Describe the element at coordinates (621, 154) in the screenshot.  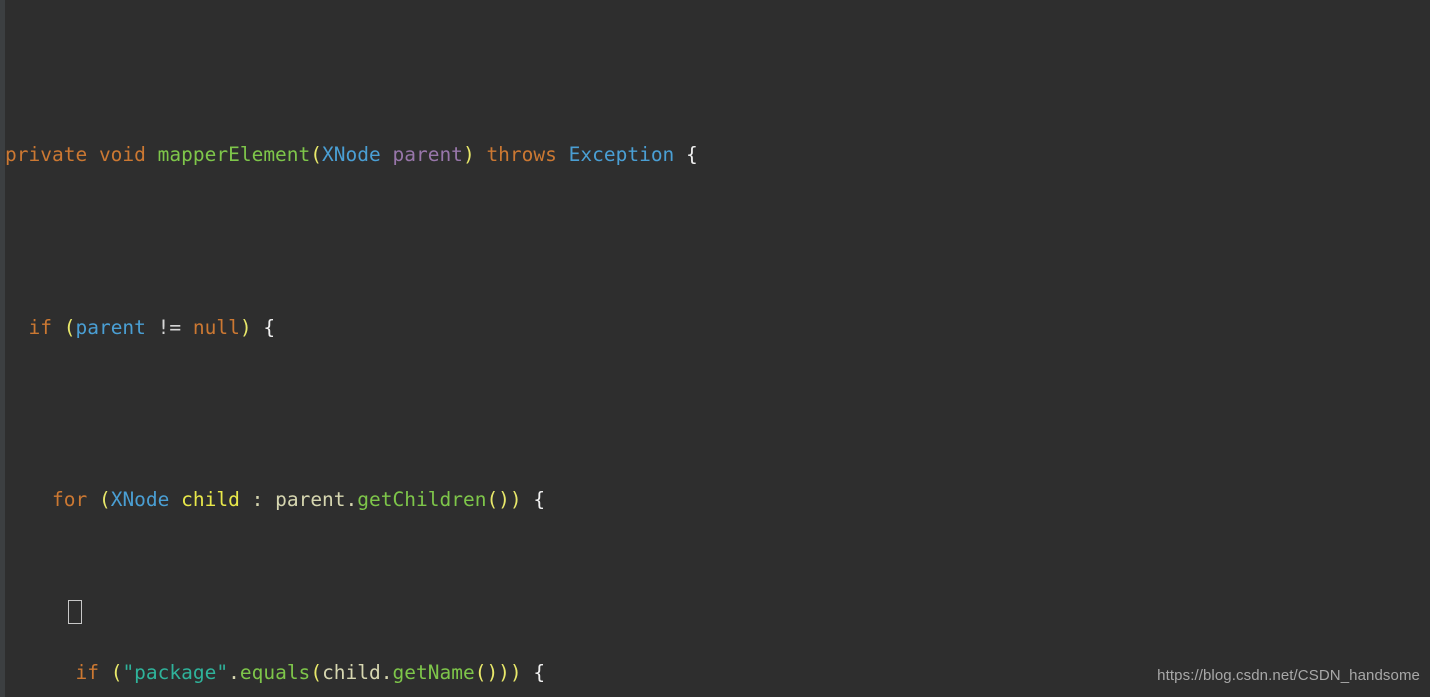
I see `token-type: Exception` at that location.